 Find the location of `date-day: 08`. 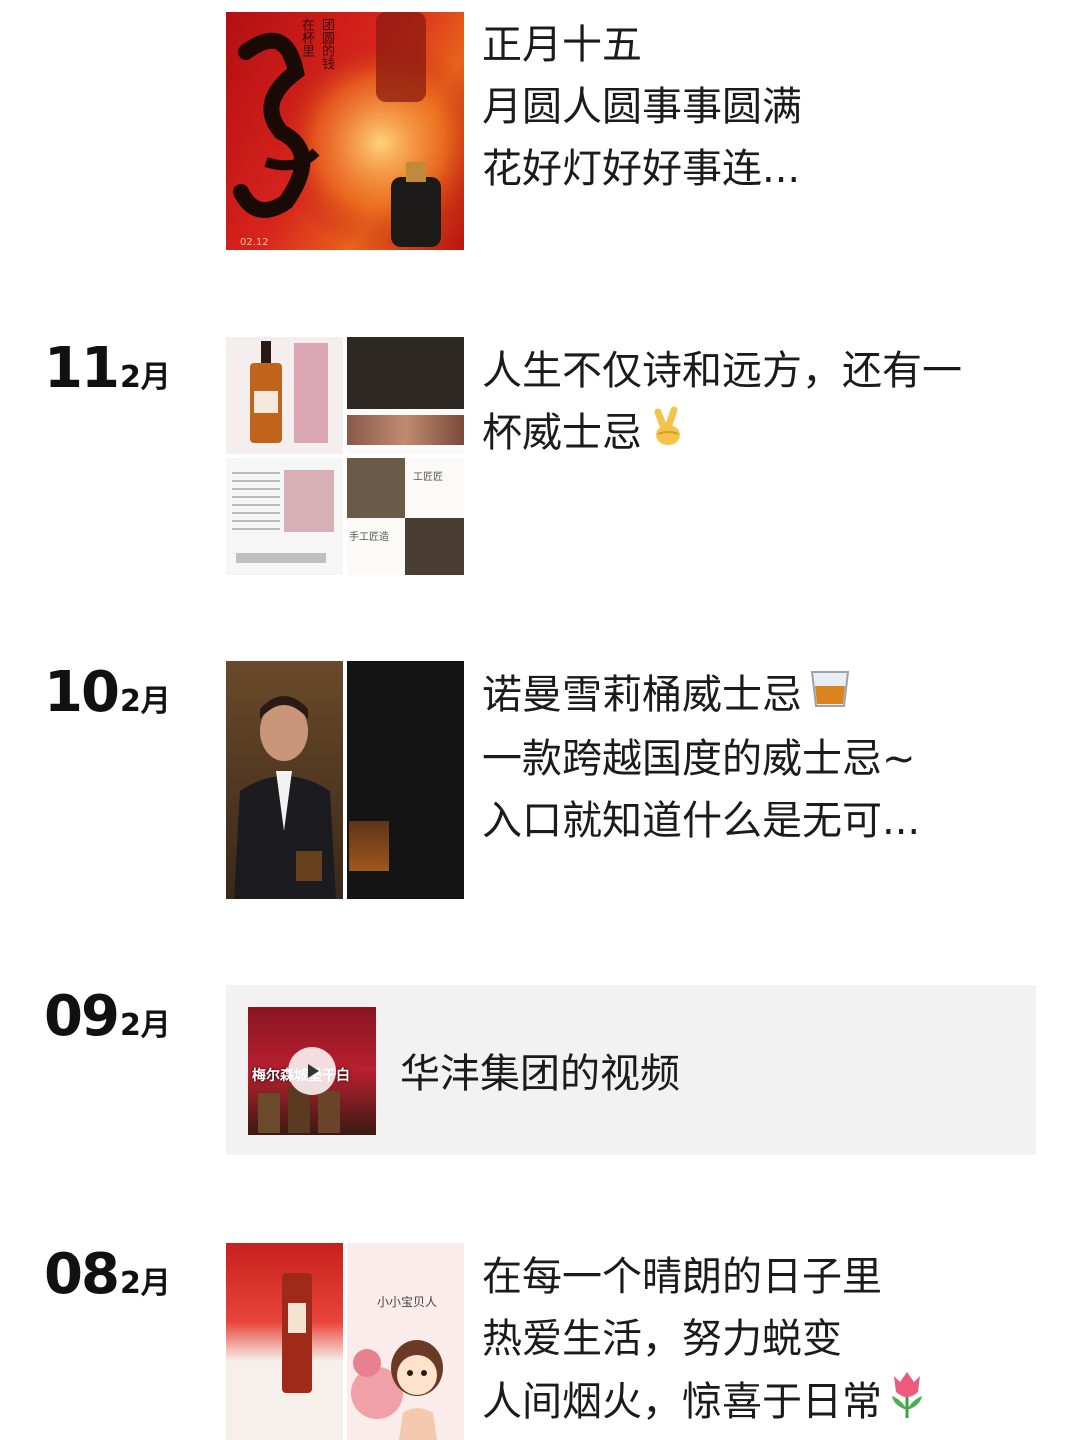

date-day: 08 is located at coordinates (82, 1274).